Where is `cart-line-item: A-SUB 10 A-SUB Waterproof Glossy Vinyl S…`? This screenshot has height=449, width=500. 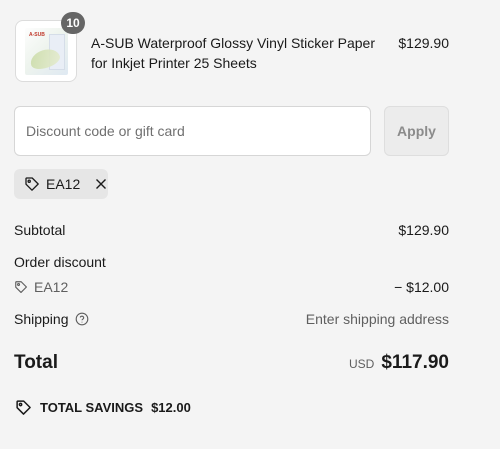
cart-line-item: A-SUB 10 A-SUB Waterproof Glossy Vinyl S… is located at coordinates (232, 47).